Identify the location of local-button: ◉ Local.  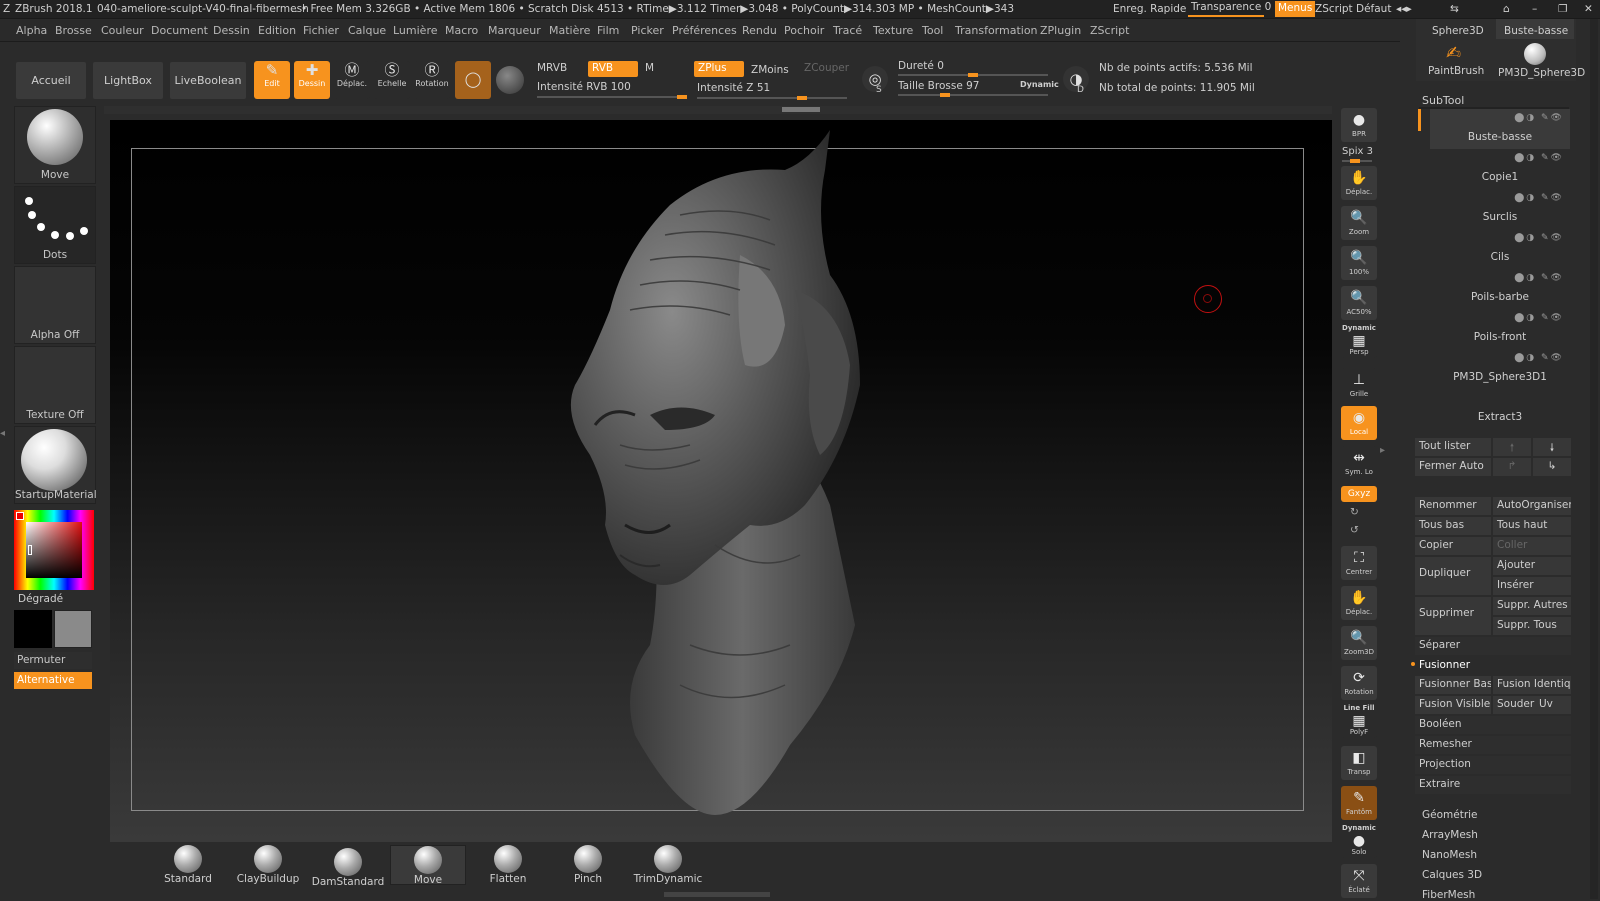
(1359, 423).